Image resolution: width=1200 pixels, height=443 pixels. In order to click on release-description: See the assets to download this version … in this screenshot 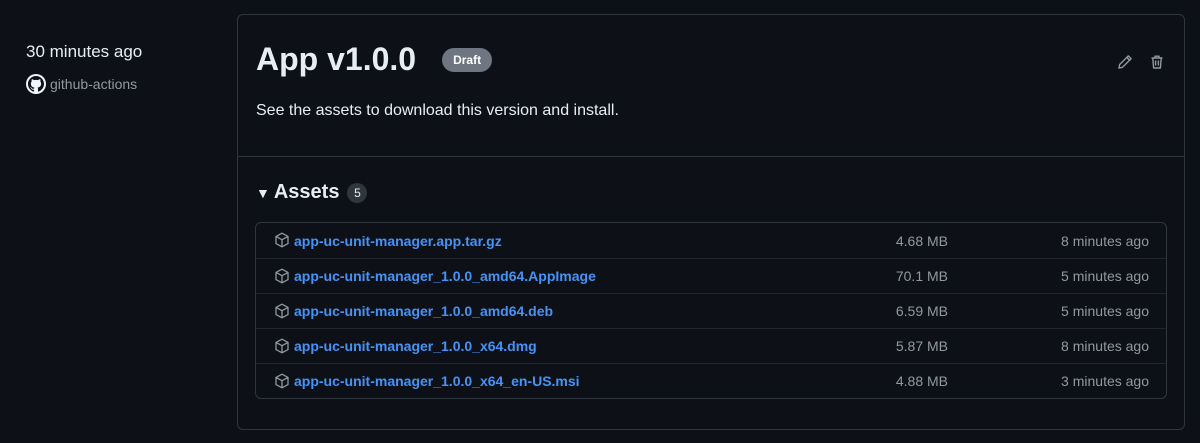, I will do `click(437, 110)`.